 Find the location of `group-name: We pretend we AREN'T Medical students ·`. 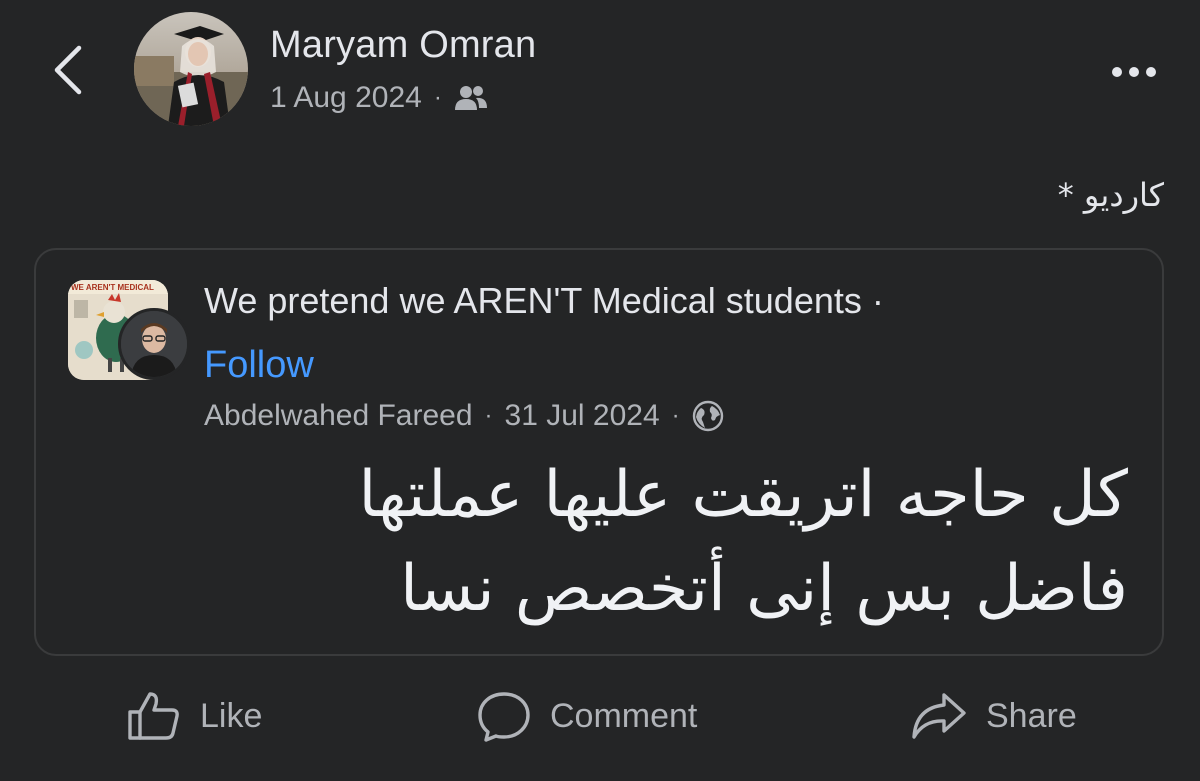

group-name: We pretend we AREN'T Medical students · is located at coordinates (544, 301).